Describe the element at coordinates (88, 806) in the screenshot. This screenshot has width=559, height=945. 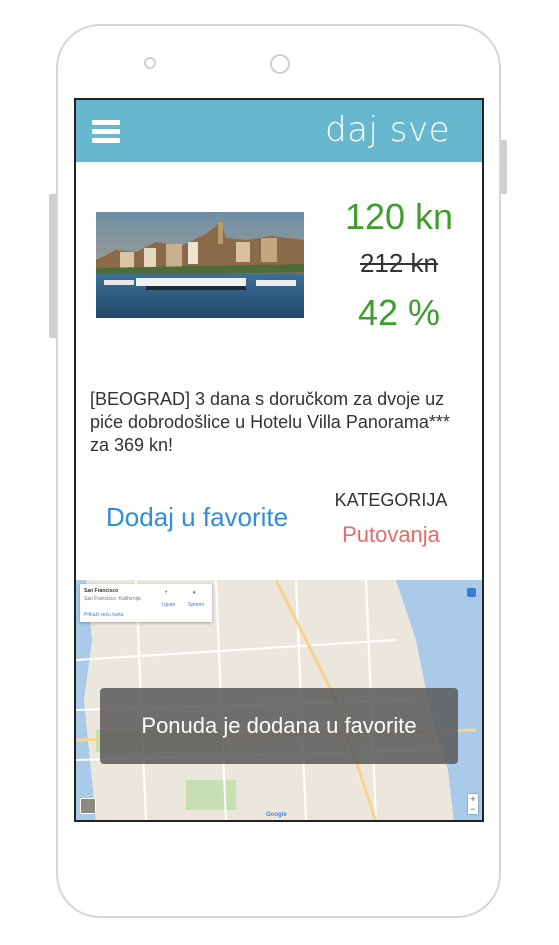
I see `satellite-toggle` at that location.